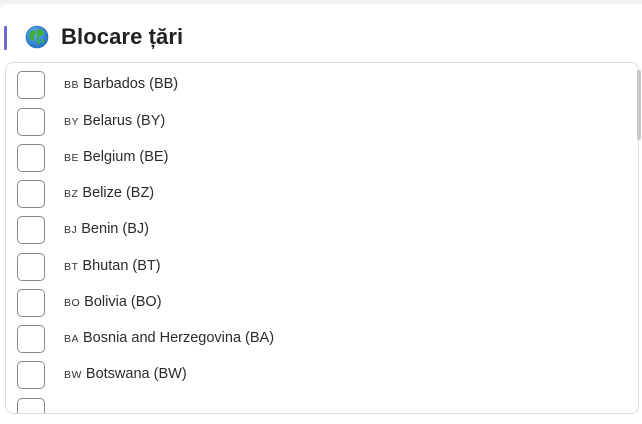 The image size is (642, 424). I want to click on country-label: BA Bosnia and Herzegovina (BA), so click(169, 338).